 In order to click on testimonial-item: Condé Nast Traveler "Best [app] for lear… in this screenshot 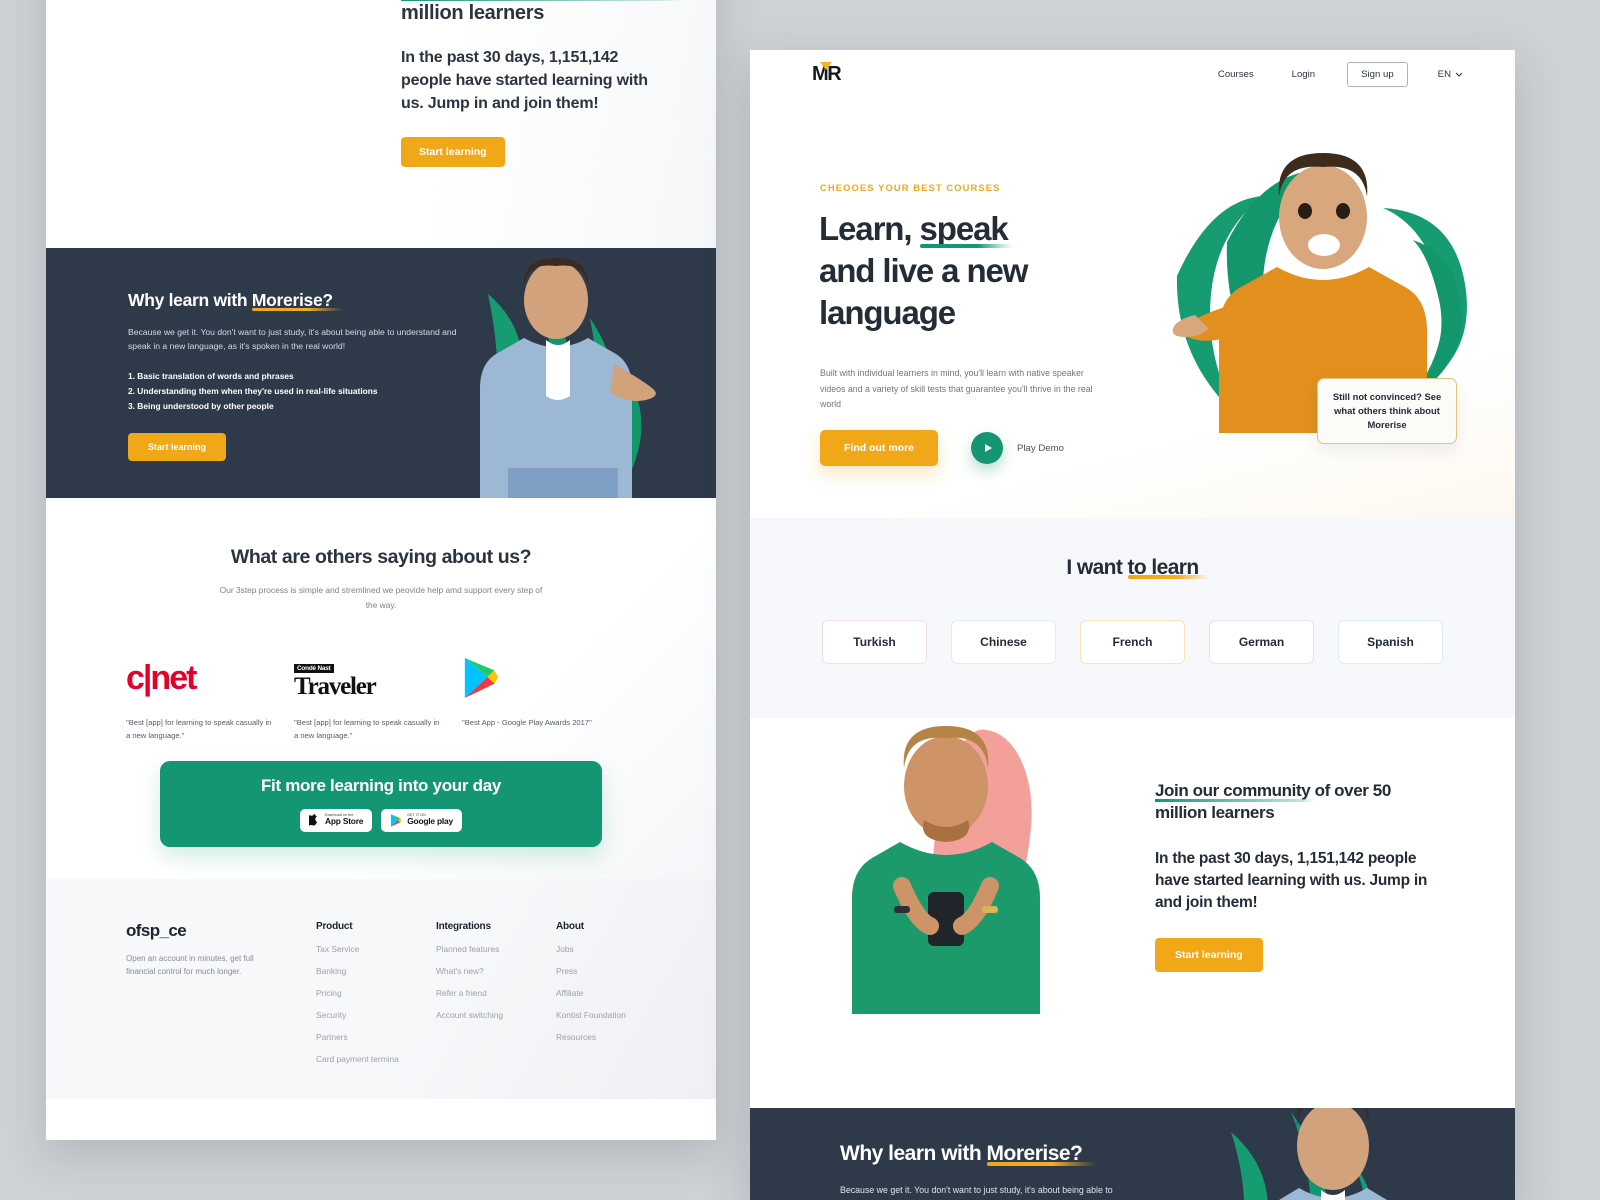, I will do `click(378, 697)`.